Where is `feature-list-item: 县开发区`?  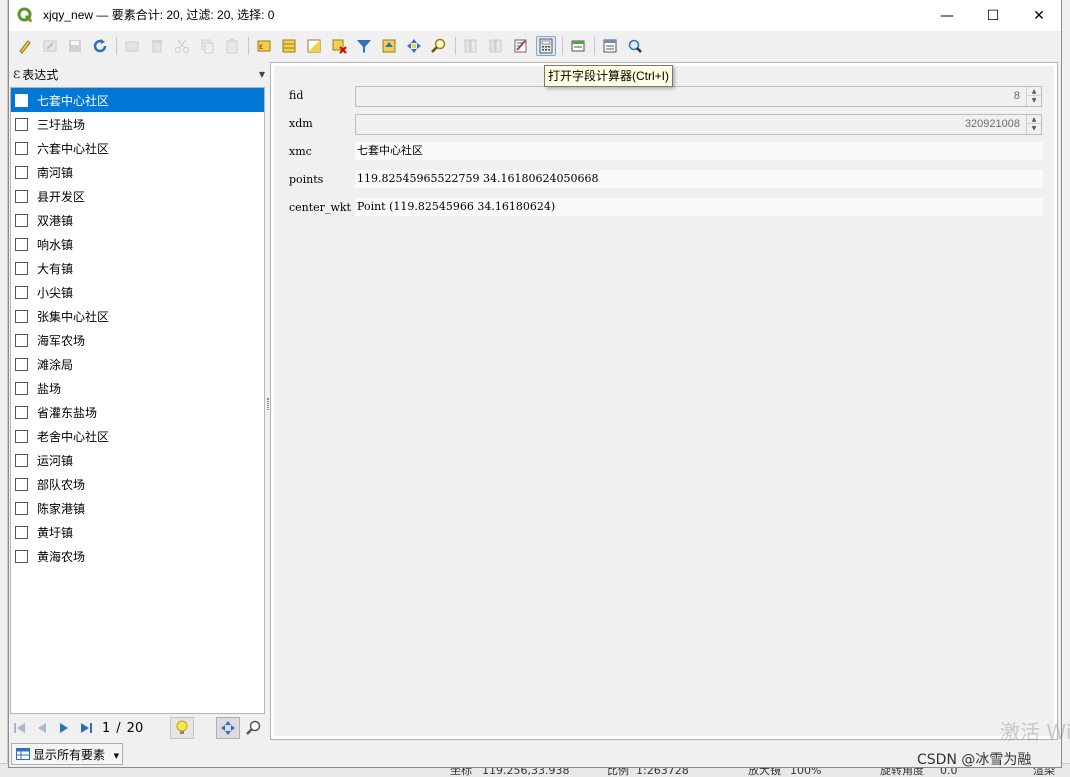
feature-list-item: 县开发区 is located at coordinates (137, 196).